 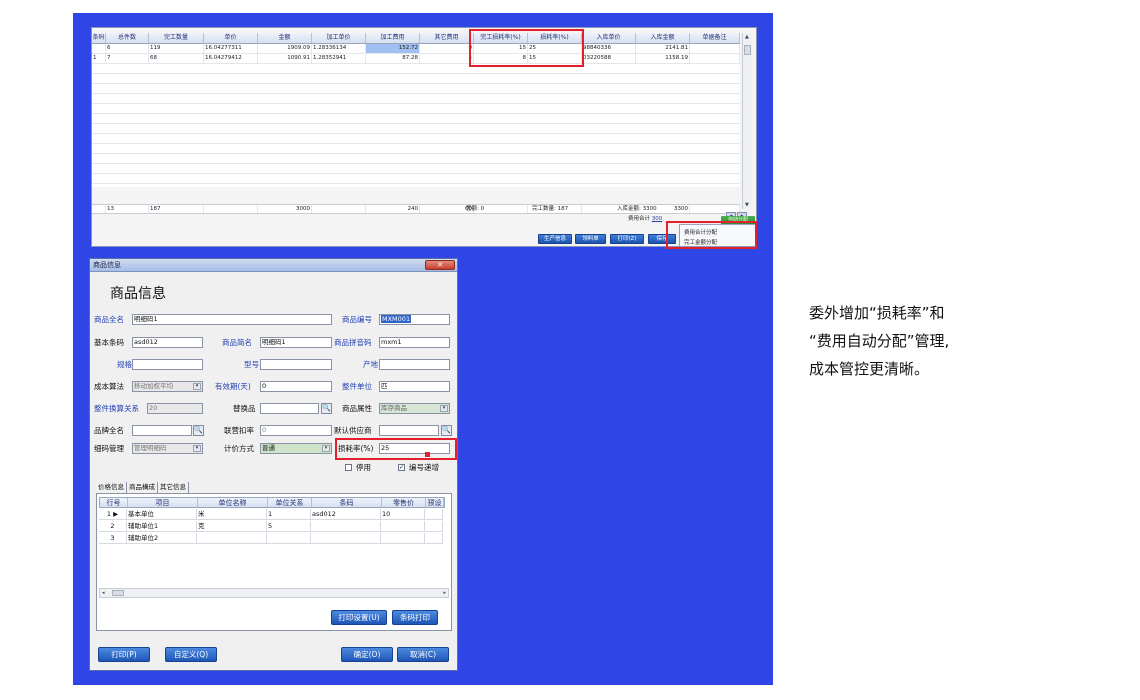 I want to click on price-col-no: 行号, so click(x=114, y=502).